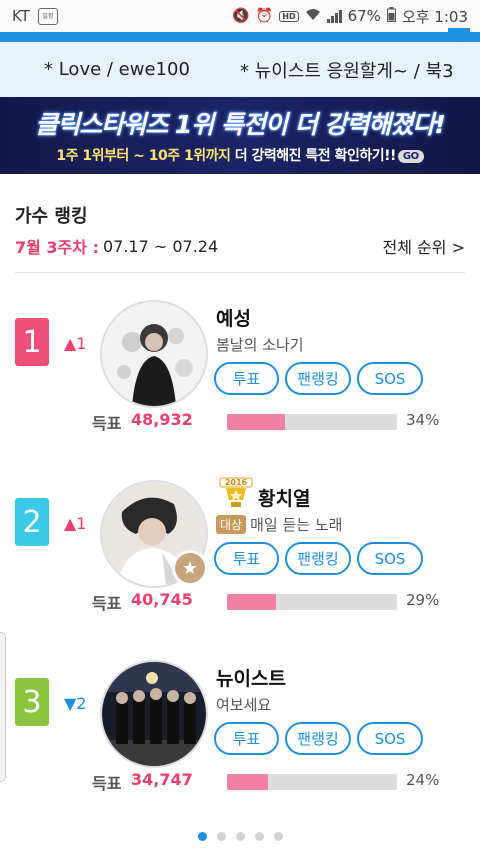  What do you see at coordinates (424, 246) in the screenshot?
I see `full-ranking-link: 전체 순위 >` at bounding box center [424, 246].